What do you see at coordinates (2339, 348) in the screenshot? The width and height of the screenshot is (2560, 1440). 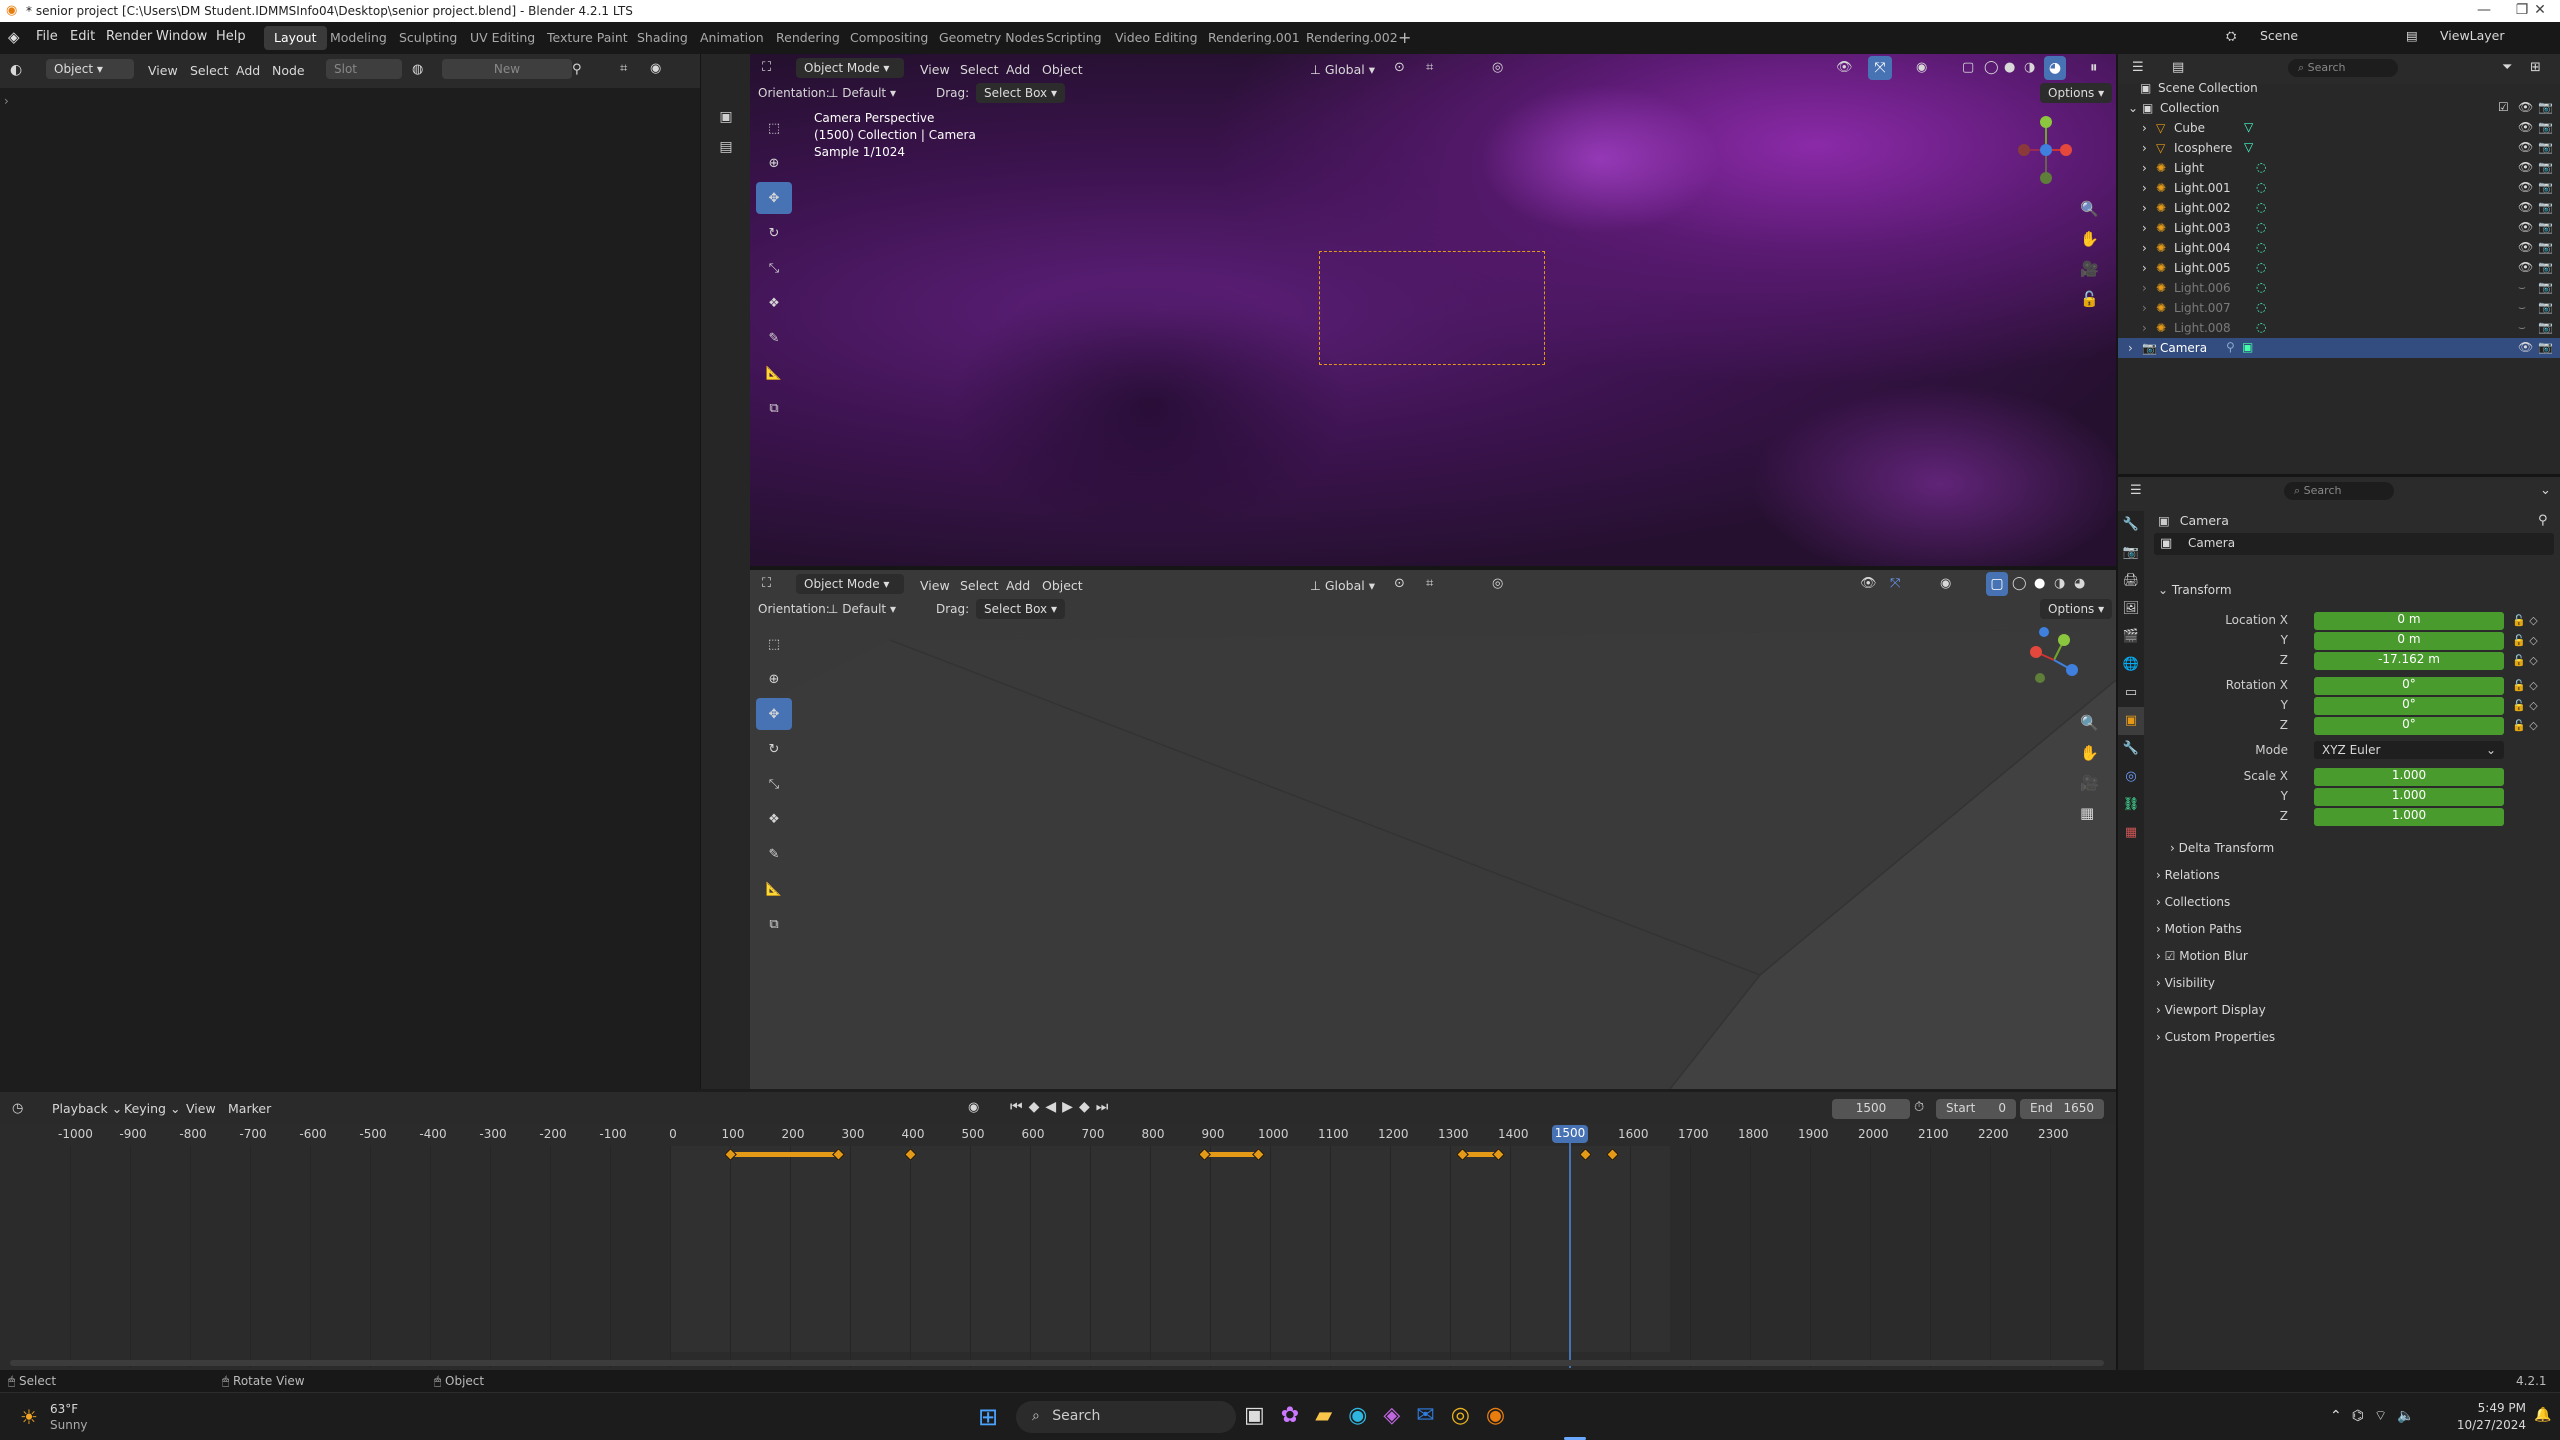 I see `outliner-item-camera: › 📷 Camera ⚲ ▣ 👁 📷` at bounding box center [2339, 348].